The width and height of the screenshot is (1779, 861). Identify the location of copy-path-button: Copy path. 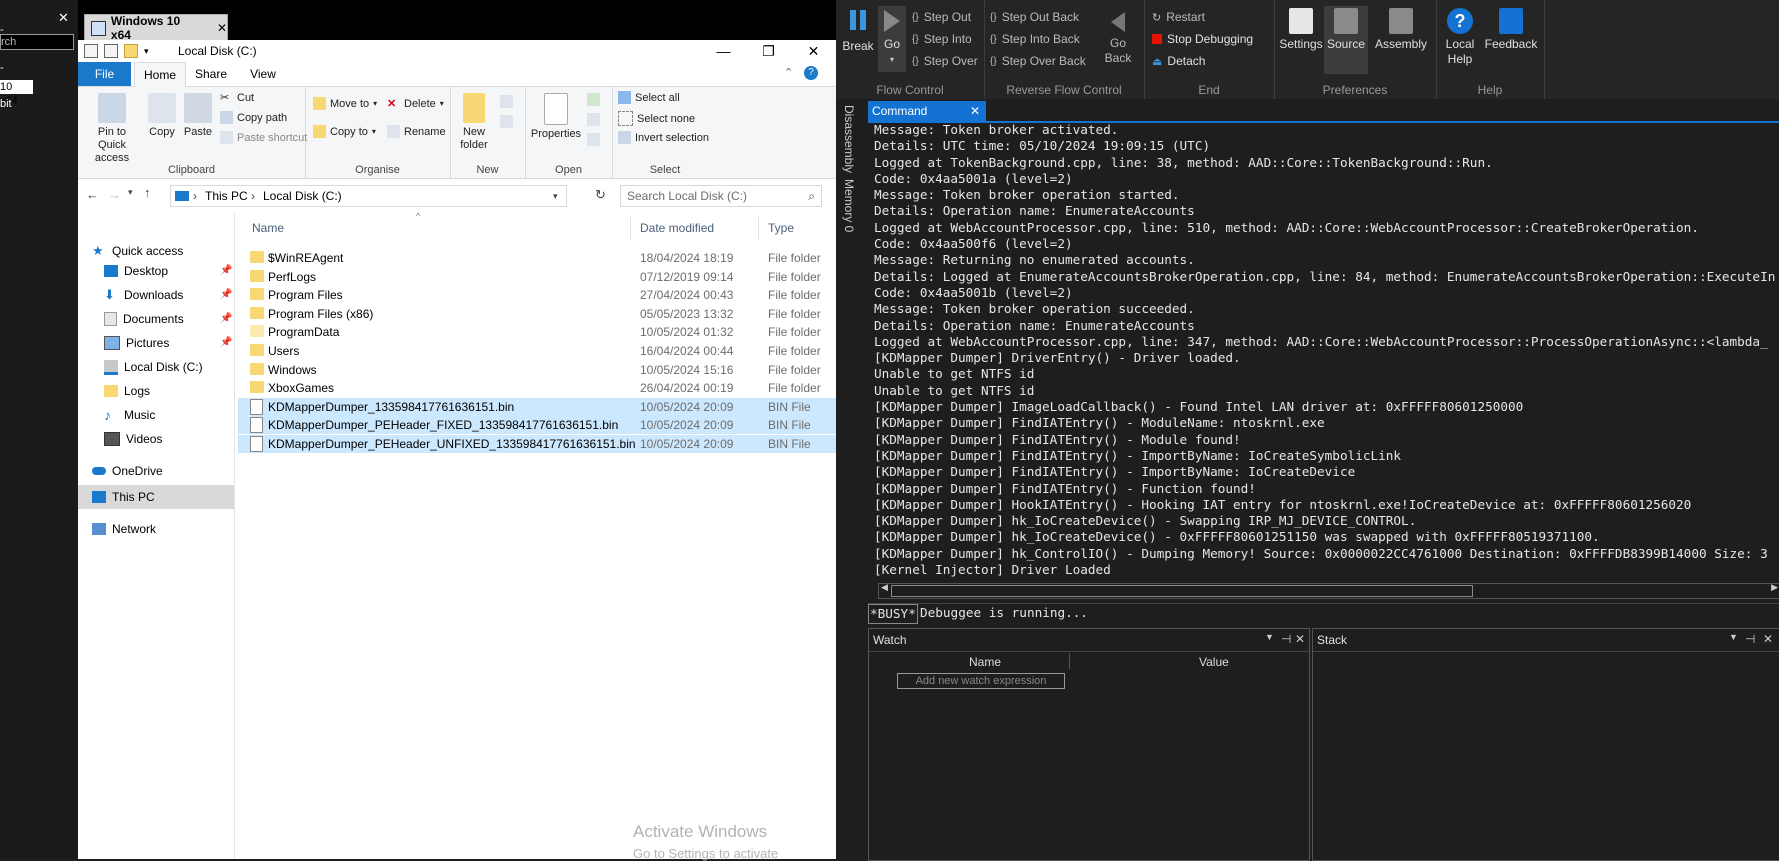
(253, 117).